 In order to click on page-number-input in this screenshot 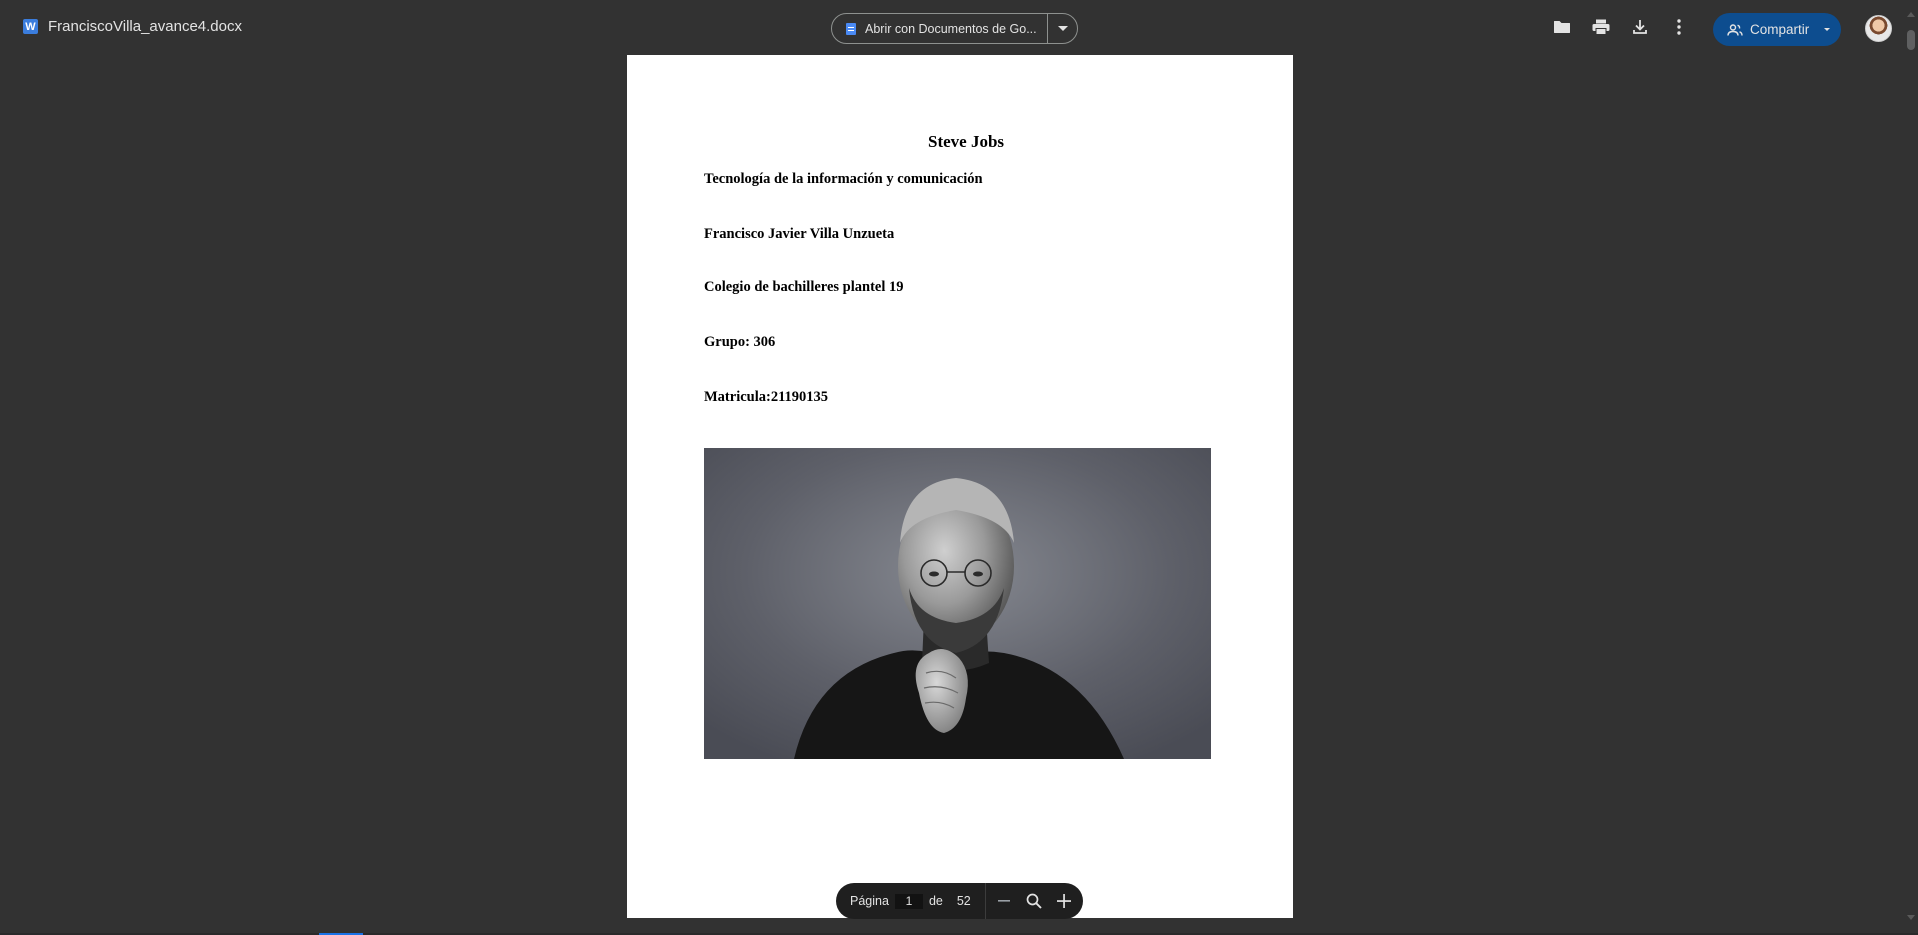, I will do `click(908, 901)`.